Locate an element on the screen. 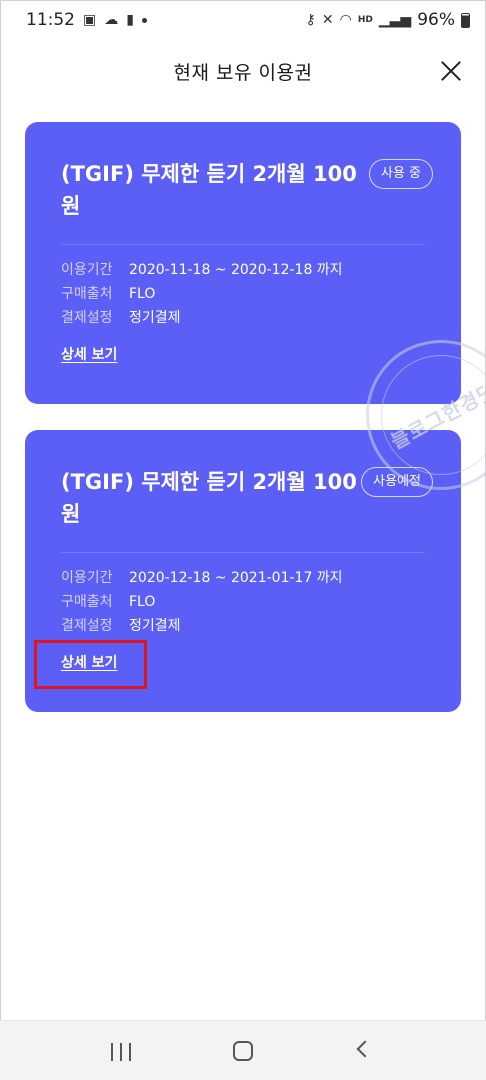 Image resolution: width=486 pixels, height=1080 pixels. clock: 11:52 is located at coordinates (50, 20).